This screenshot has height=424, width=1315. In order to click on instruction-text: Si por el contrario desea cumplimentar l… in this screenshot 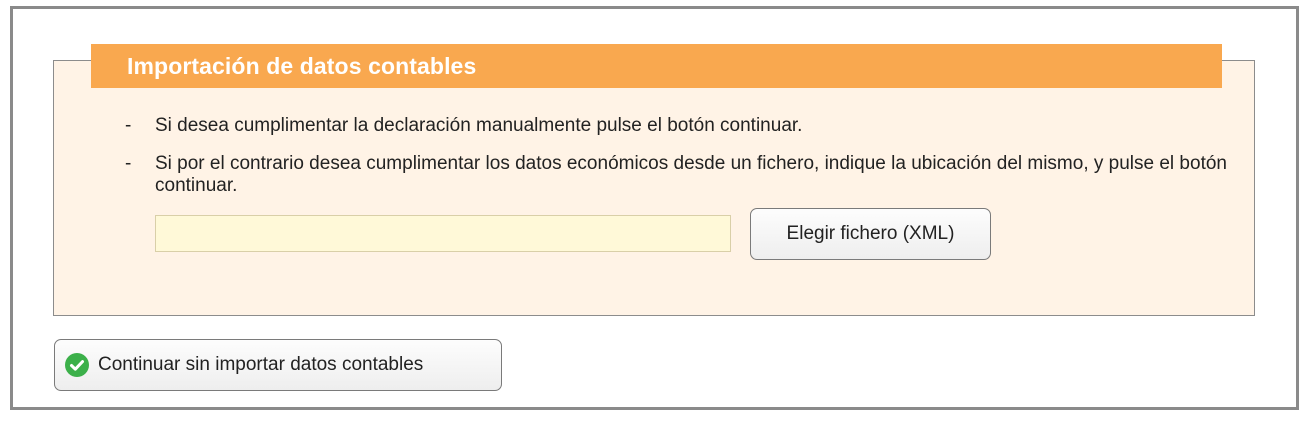, I will do `click(691, 174)`.